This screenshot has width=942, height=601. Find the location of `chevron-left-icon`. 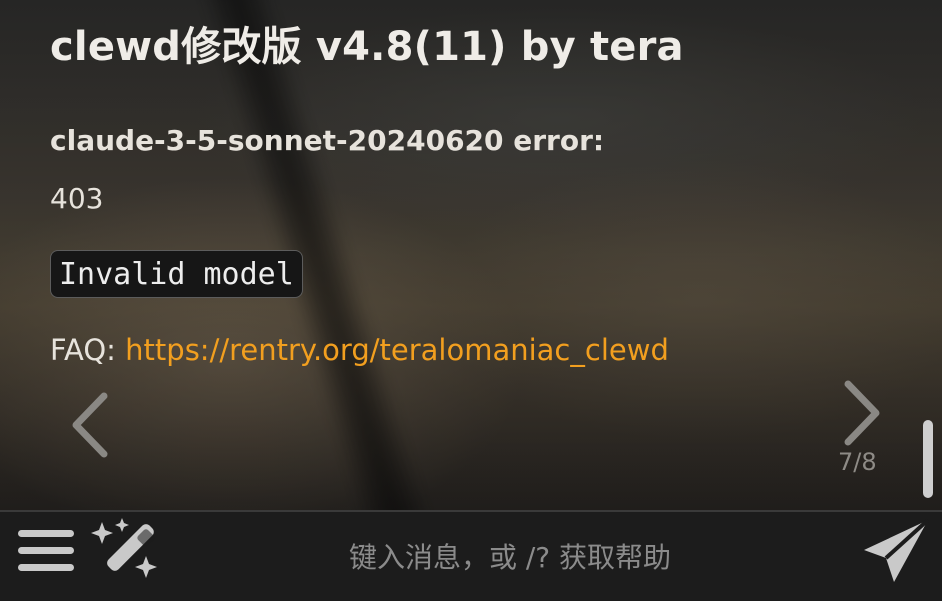

chevron-left-icon is located at coordinates (90, 425).